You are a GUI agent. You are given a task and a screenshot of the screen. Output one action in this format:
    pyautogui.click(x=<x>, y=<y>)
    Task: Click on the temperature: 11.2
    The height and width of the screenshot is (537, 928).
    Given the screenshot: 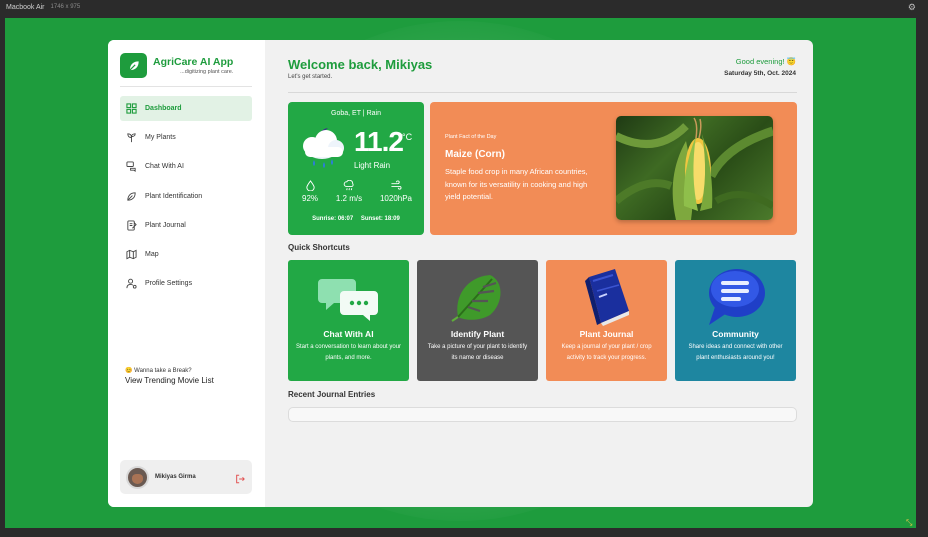 What is the action you would take?
    pyautogui.click(x=379, y=141)
    